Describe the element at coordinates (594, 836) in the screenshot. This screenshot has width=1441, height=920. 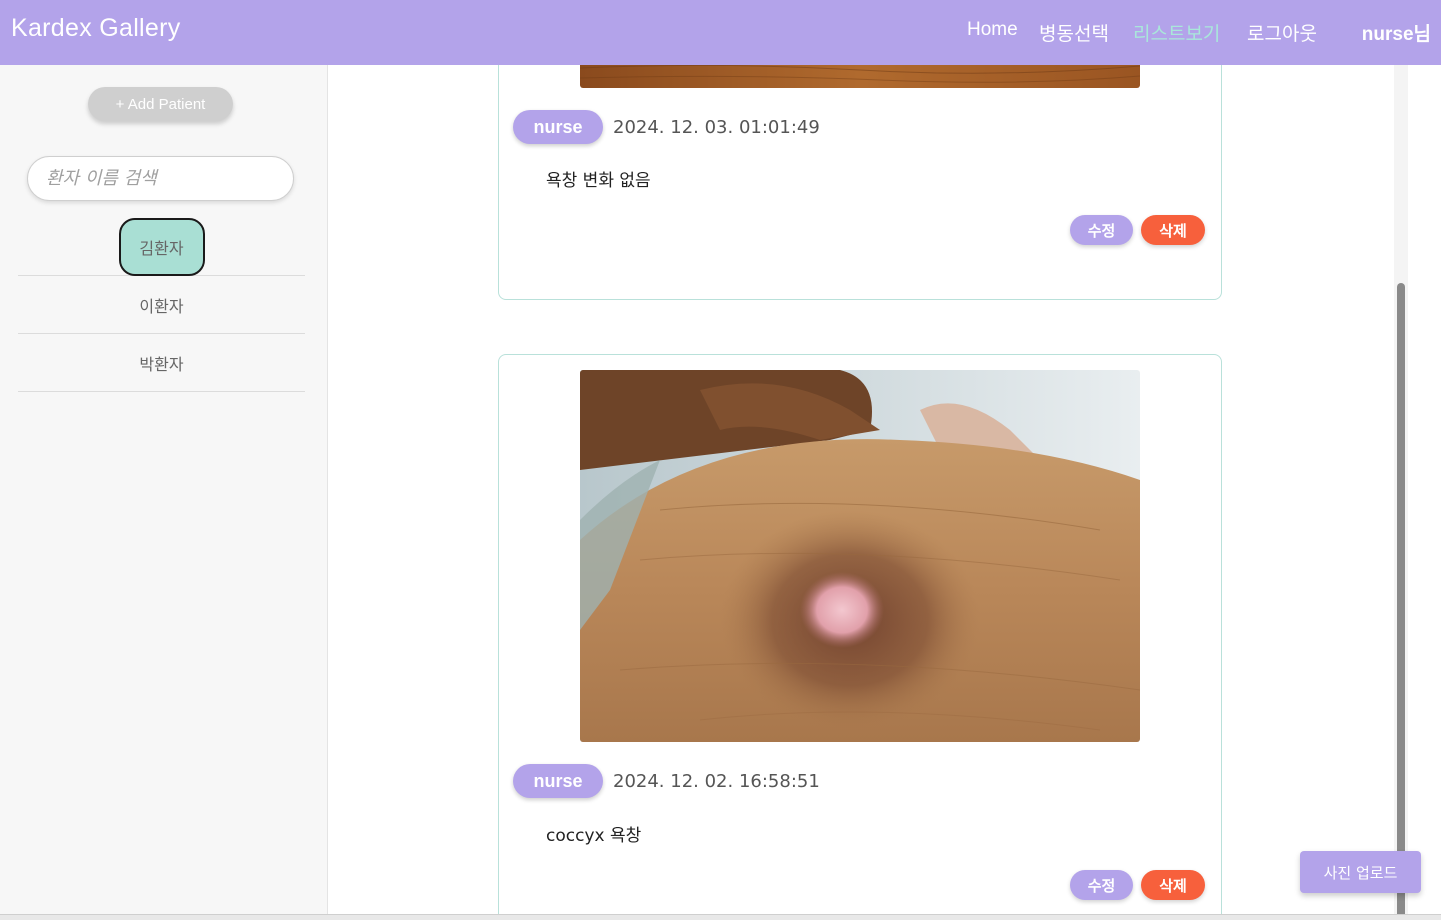
I see `post-note: coccyx 욕창` at that location.